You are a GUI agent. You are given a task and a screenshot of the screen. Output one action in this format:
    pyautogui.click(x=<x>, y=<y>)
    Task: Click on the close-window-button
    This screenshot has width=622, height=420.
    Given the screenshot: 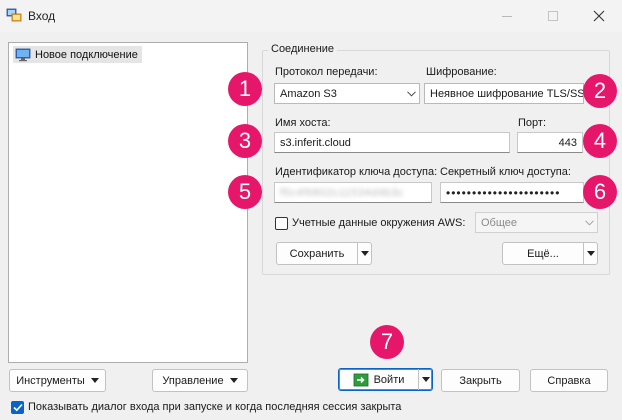 What is the action you would take?
    pyautogui.click(x=599, y=16)
    